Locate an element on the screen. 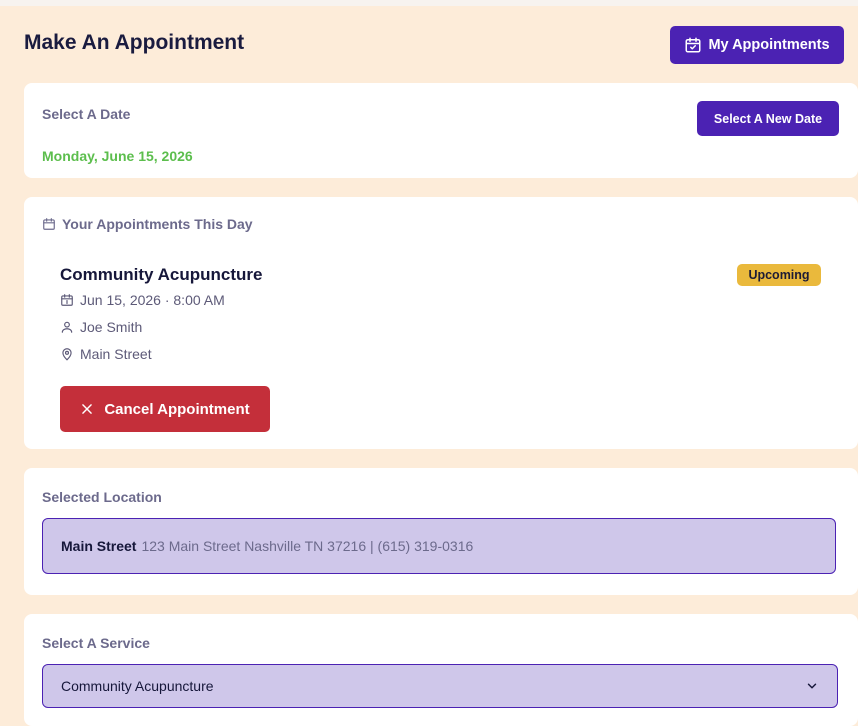 Image resolution: width=858 pixels, height=726 pixels. selected-date: Monday, June 15, 2026 is located at coordinates (117, 156).